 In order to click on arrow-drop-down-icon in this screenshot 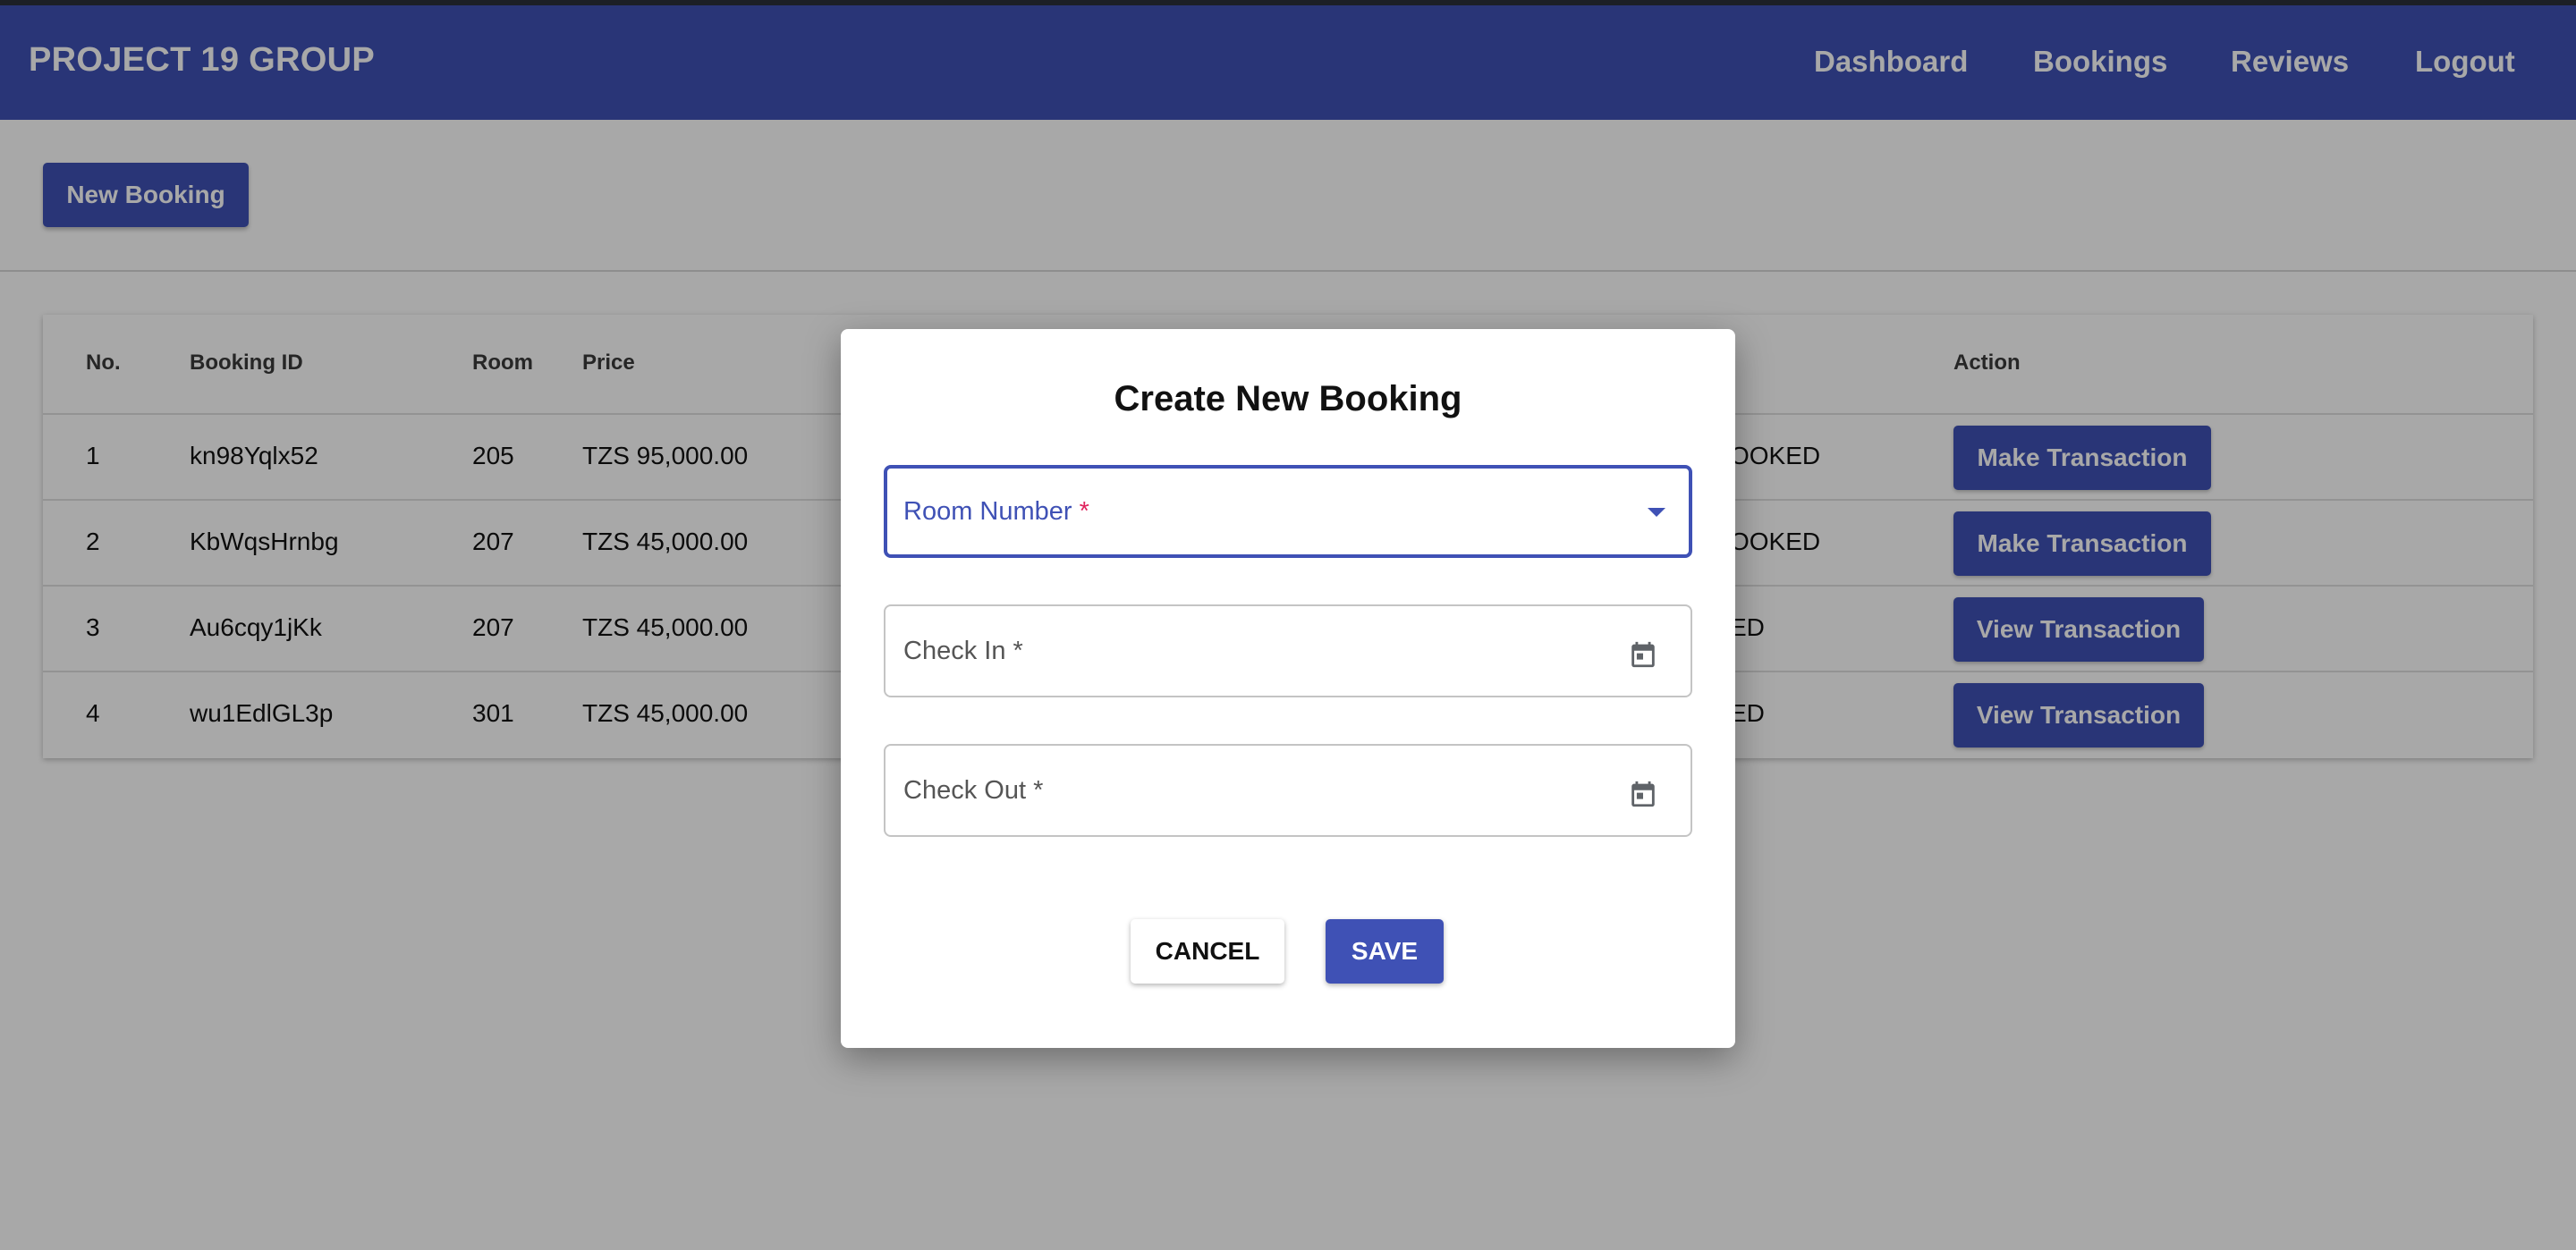, I will do `click(1656, 513)`.